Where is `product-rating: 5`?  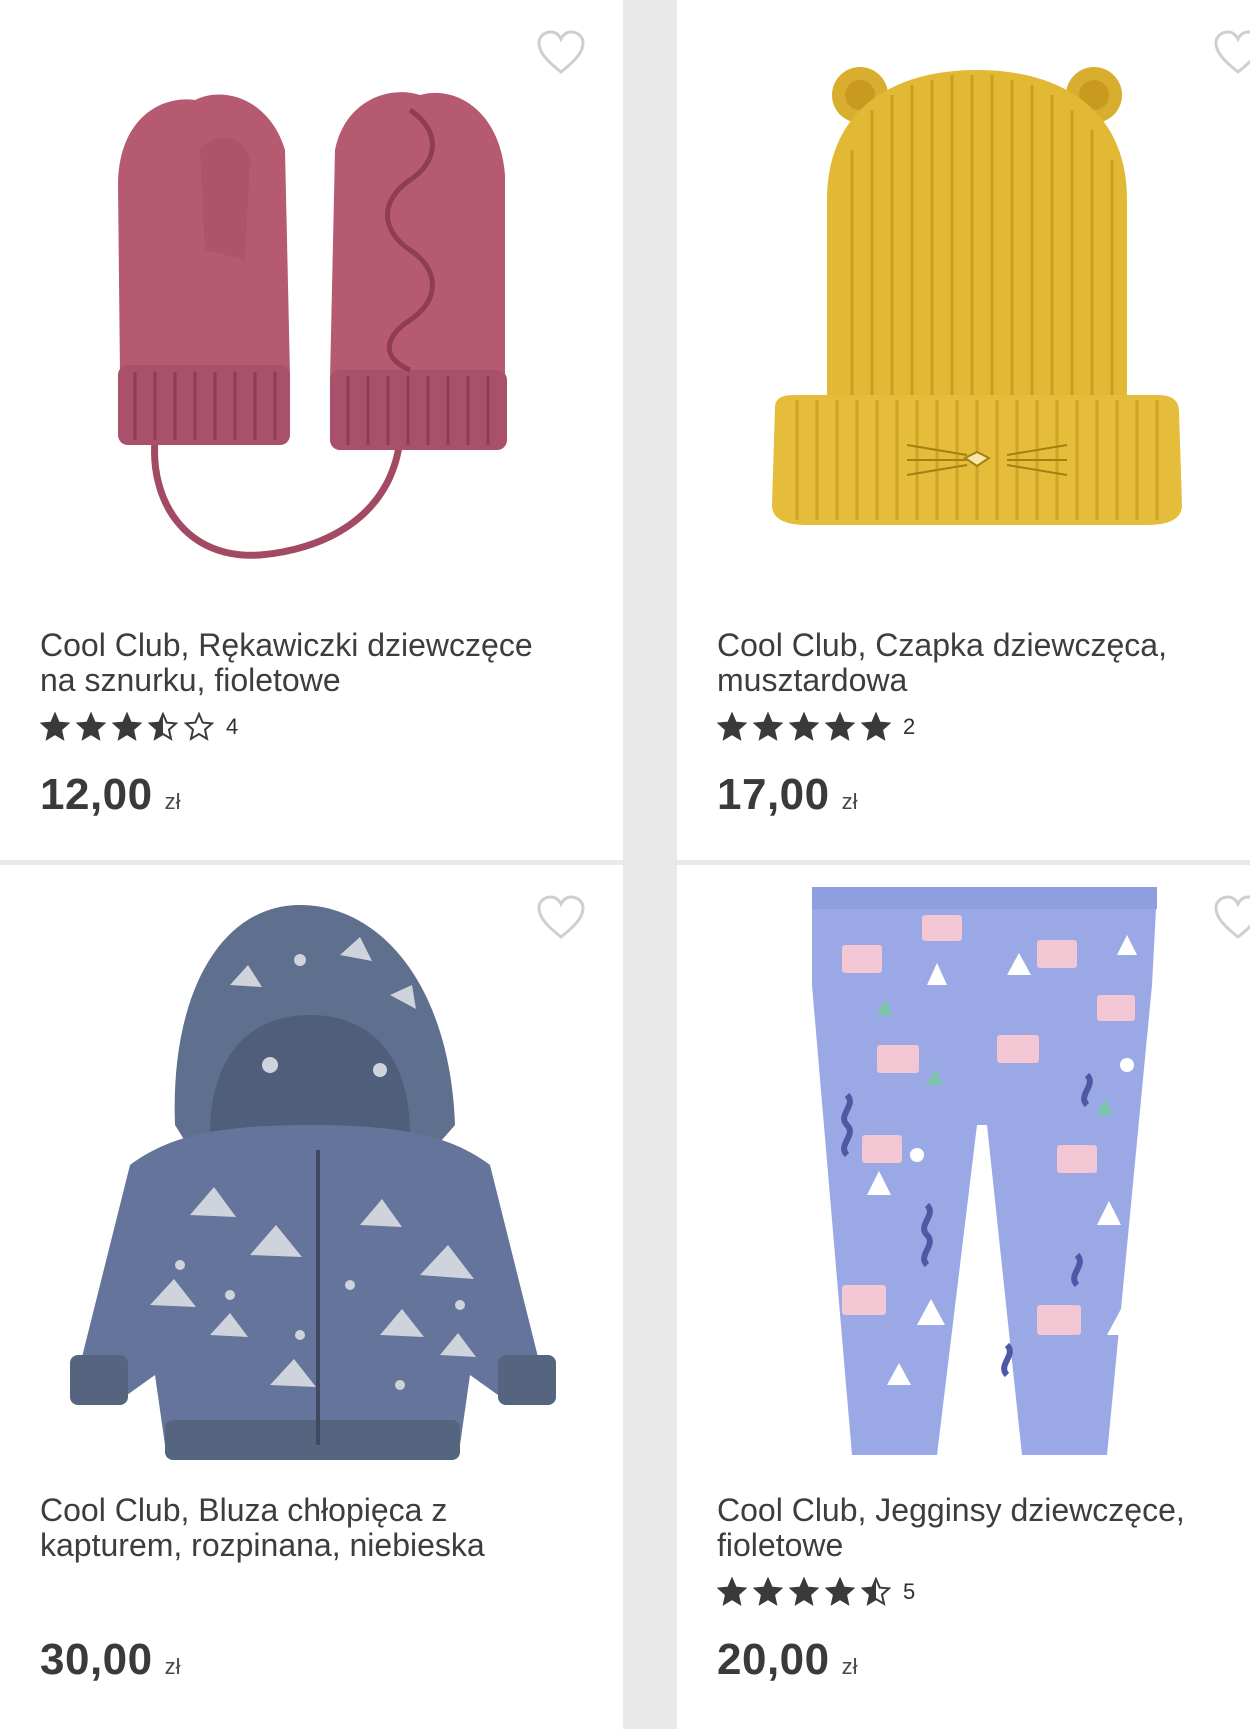 product-rating: 5 is located at coordinates (816, 1592).